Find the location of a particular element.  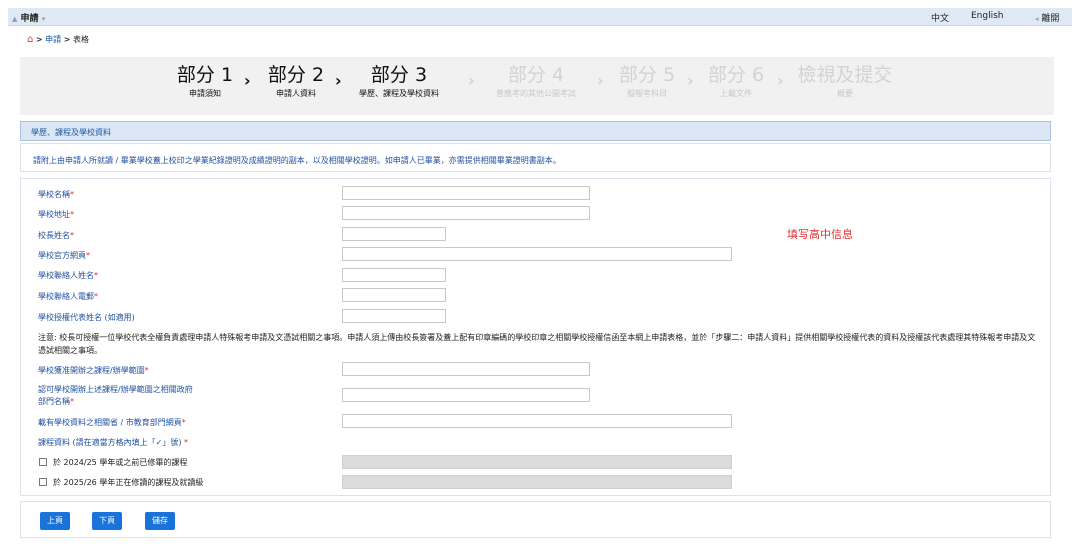

arrow-left-icon: ◂ is located at coordinates (1037, 19).